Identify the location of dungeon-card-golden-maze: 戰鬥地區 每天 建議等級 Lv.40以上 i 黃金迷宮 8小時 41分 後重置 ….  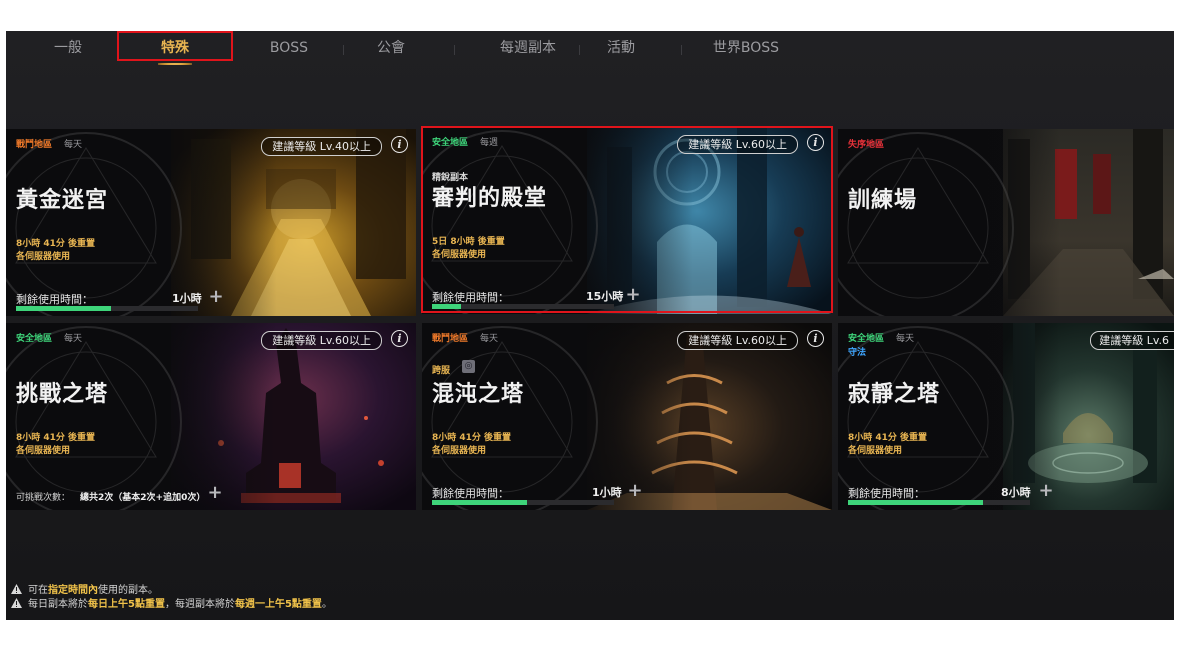
(211, 222).